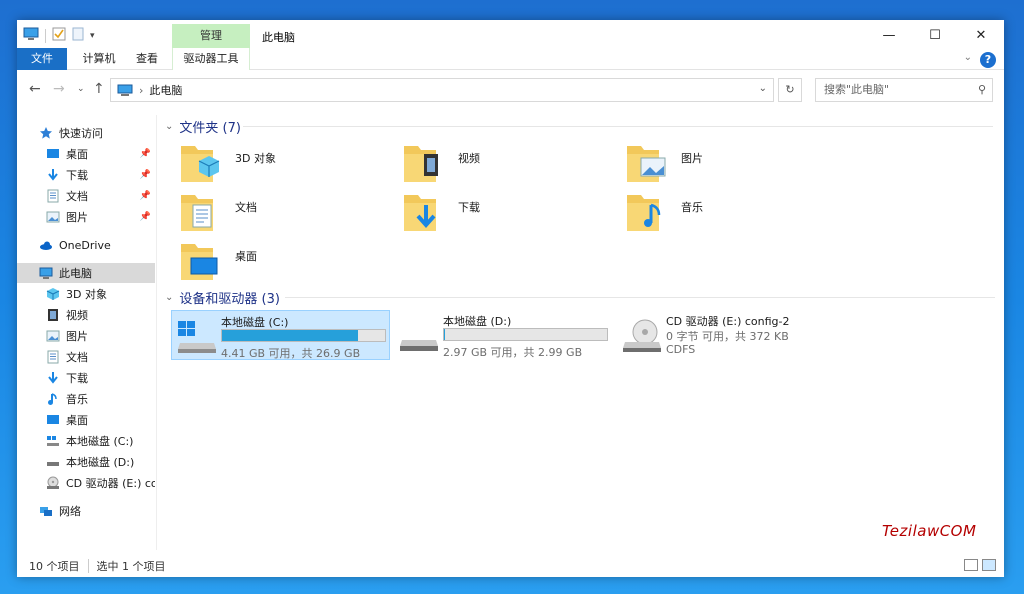  I want to click on cube-icon, so click(53, 294).